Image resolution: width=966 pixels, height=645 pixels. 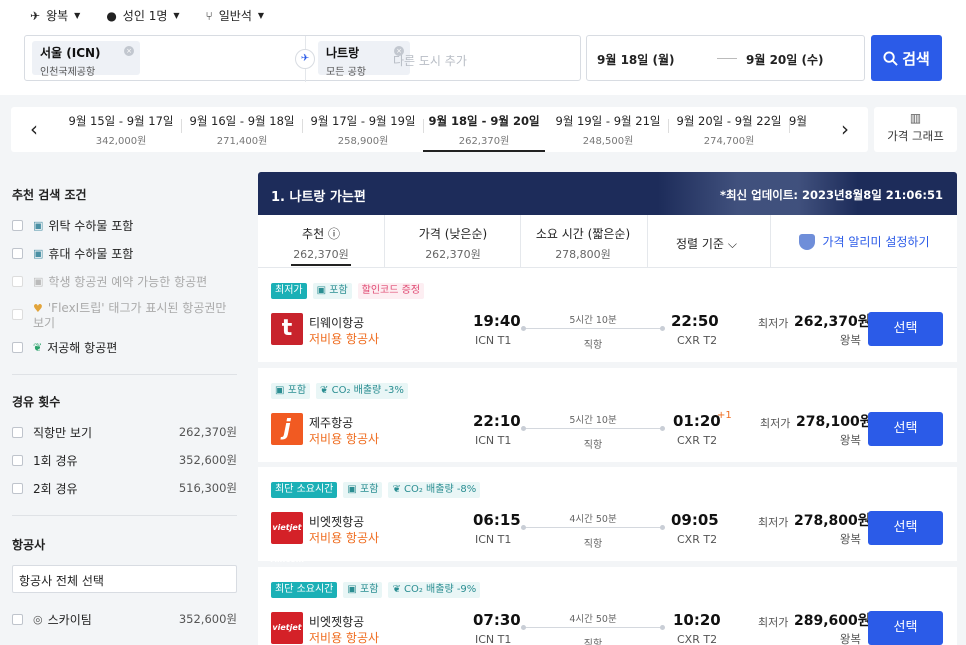 What do you see at coordinates (124, 432) in the screenshot?
I see `filter-direct: 직항만 보기 262,370원` at bounding box center [124, 432].